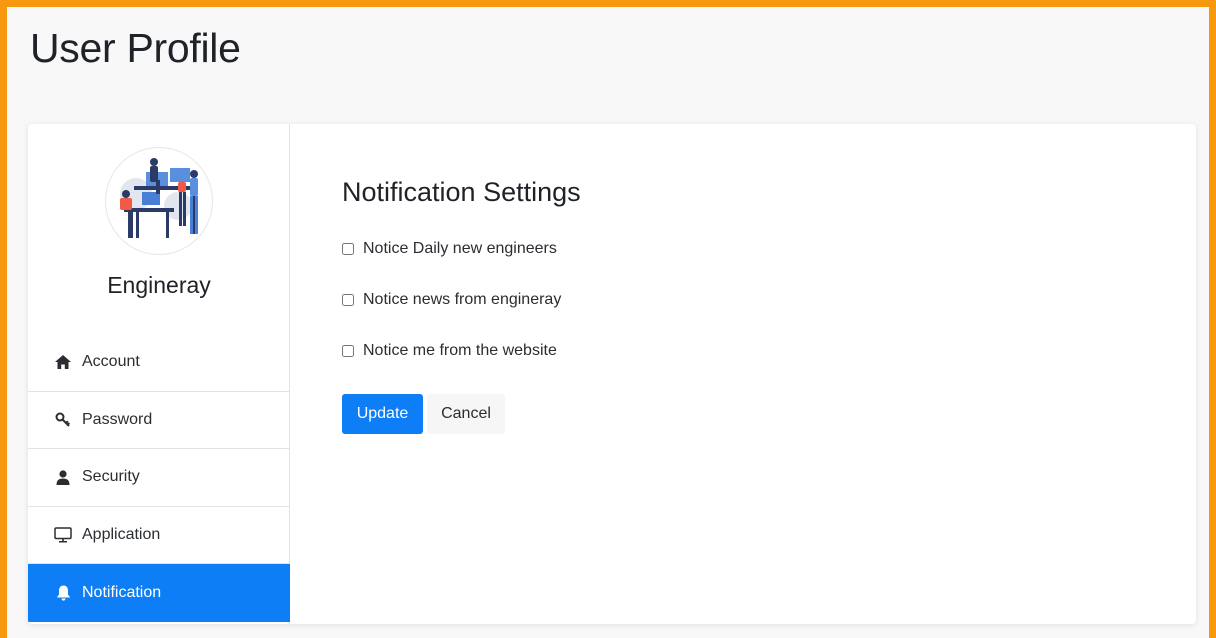  Describe the element at coordinates (63, 362) in the screenshot. I see `home-icon` at that location.